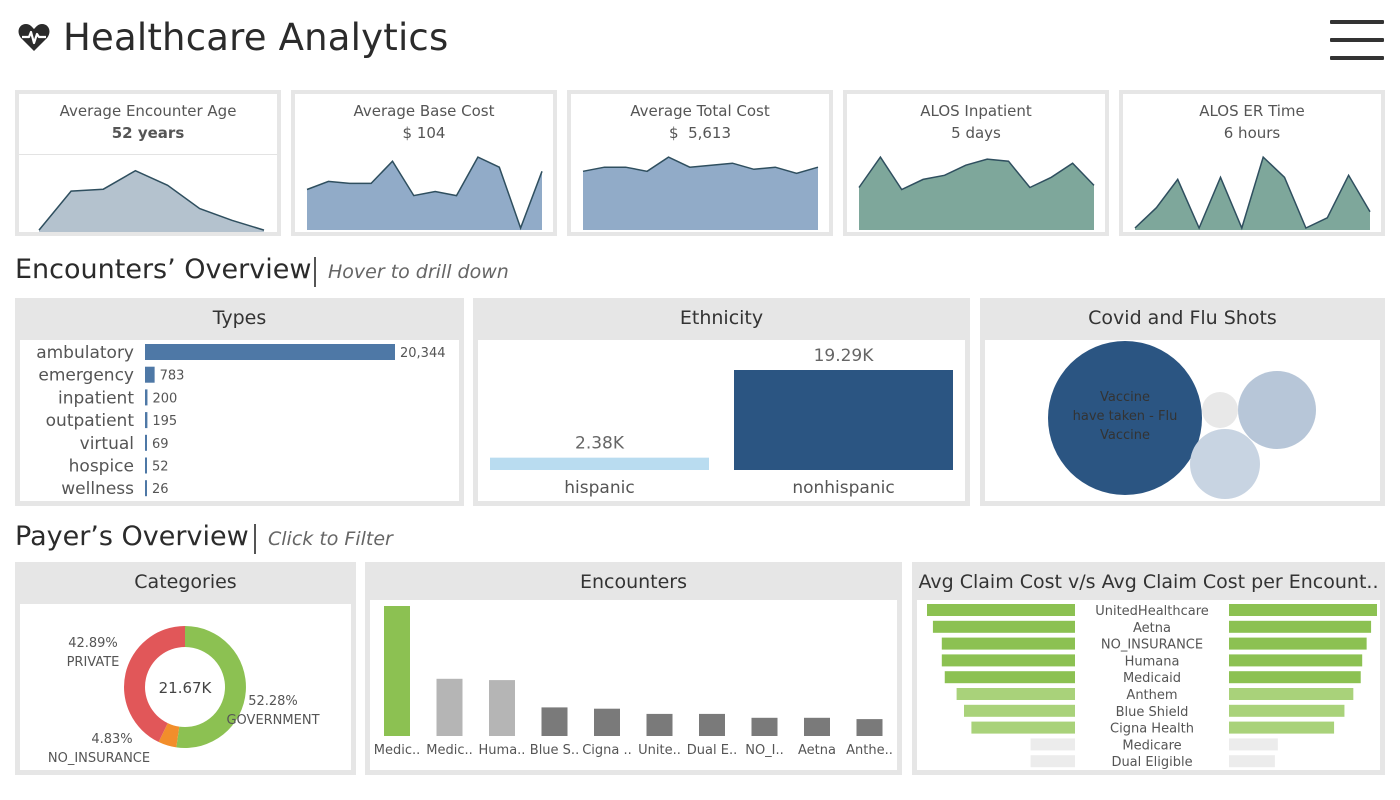 The image size is (1400, 800). Describe the element at coordinates (273, 701) in the screenshot. I see `donut-pct-label: 52.28%` at that location.